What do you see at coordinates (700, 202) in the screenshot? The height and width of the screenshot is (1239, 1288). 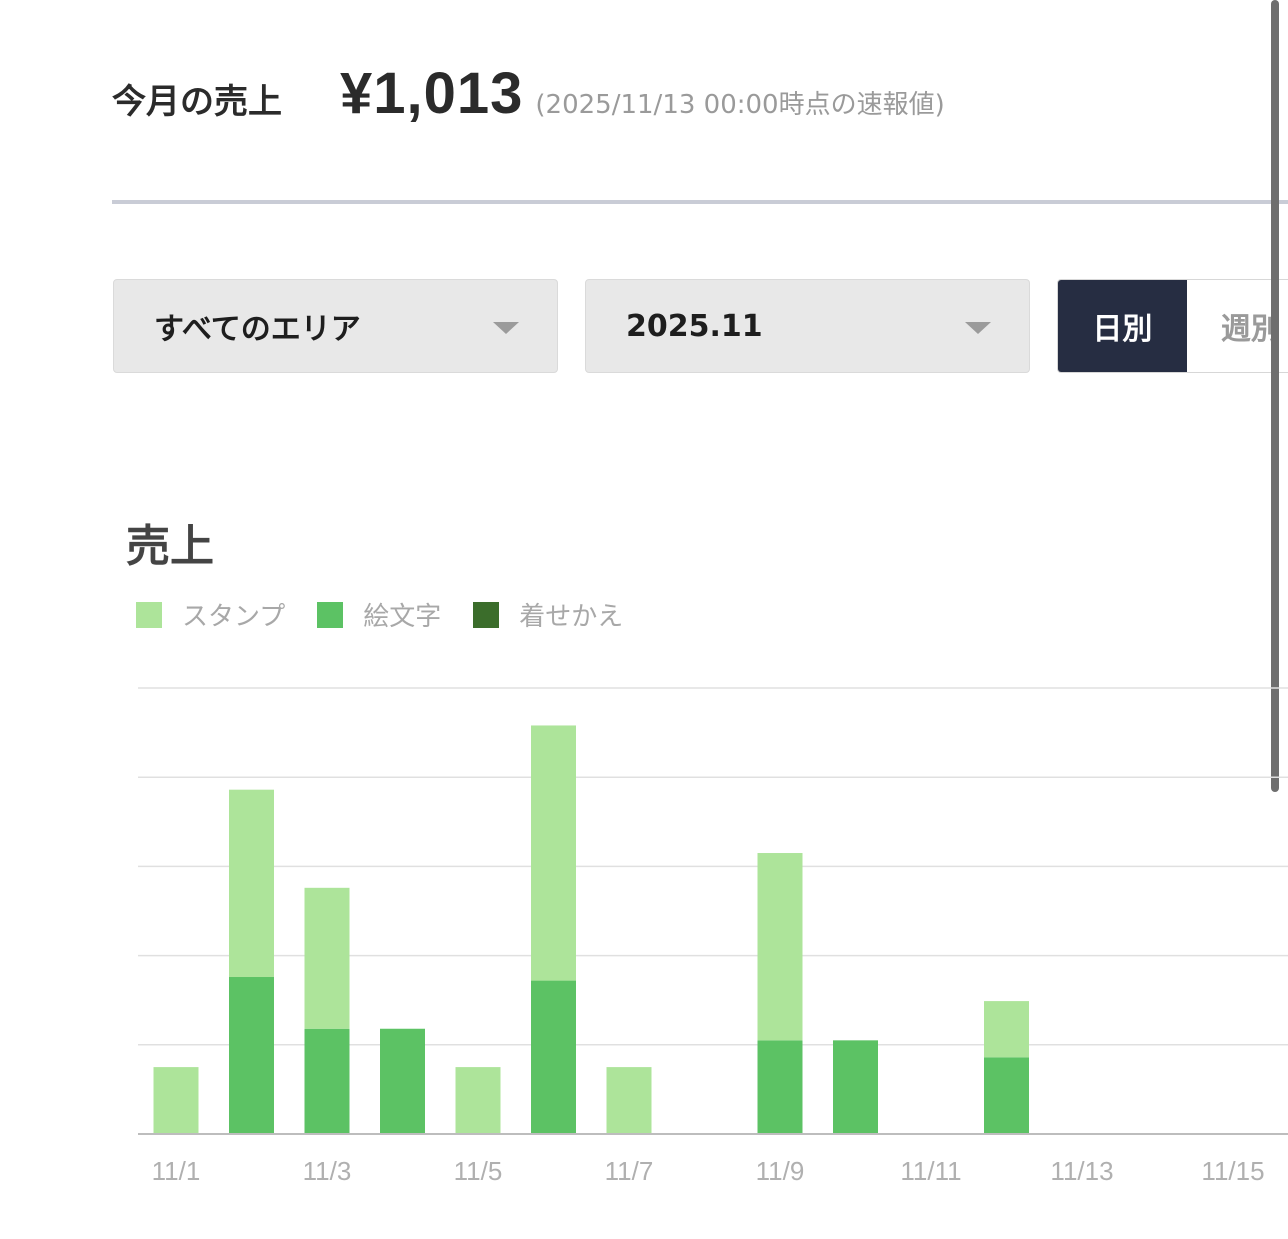 I see `section-divider` at bounding box center [700, 202].